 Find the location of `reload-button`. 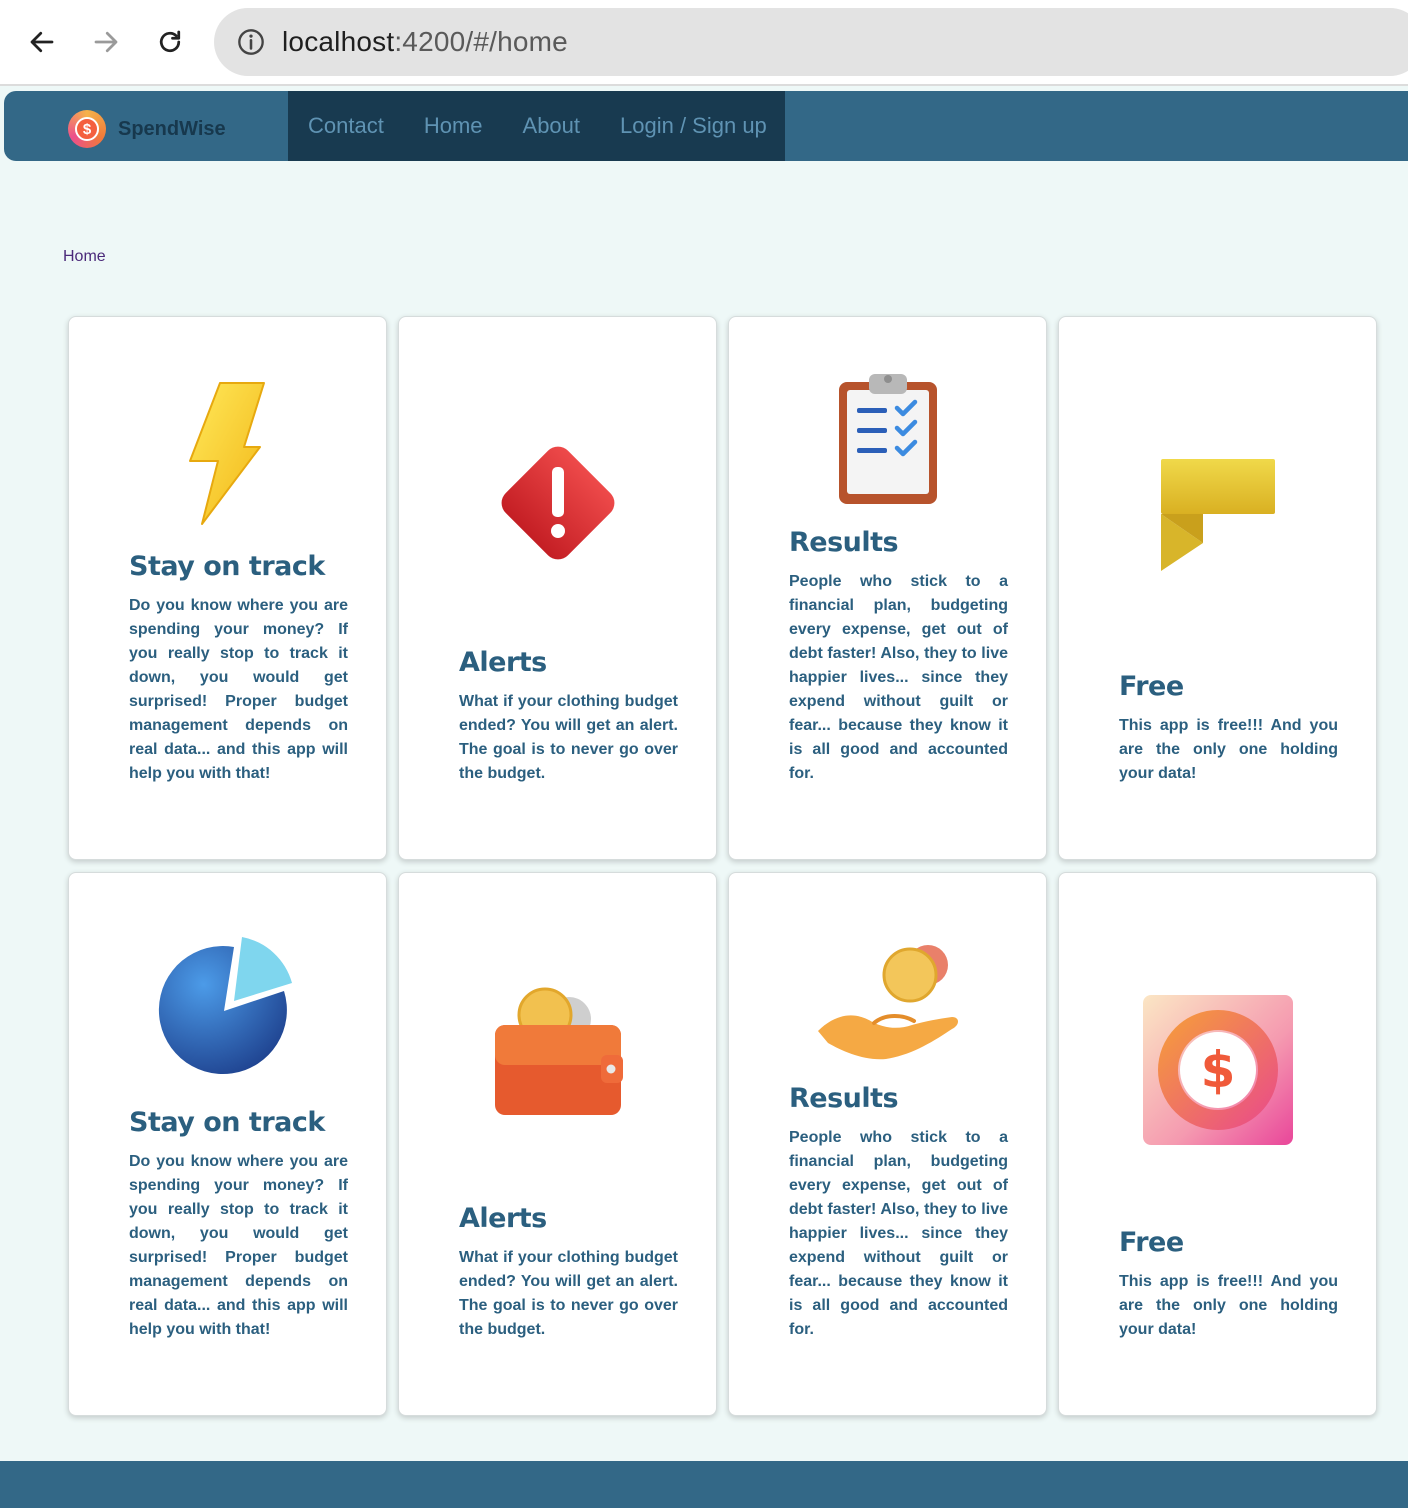

reload-button is located at coordinates (170, 42).